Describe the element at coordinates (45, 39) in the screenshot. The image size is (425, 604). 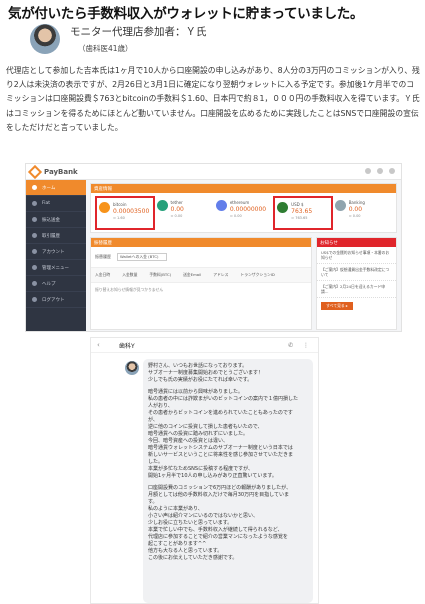
I see `author-avatar` at that location.